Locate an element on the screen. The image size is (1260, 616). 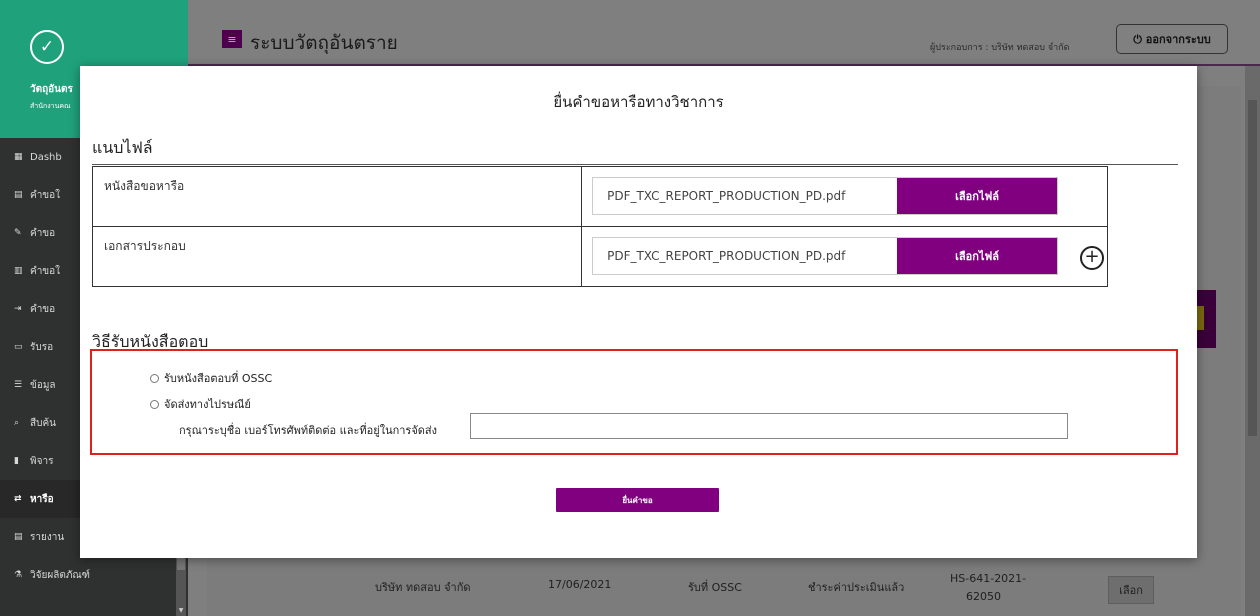
row-ref-line1: HS-641-2021- is located at coordinates (988, 578).